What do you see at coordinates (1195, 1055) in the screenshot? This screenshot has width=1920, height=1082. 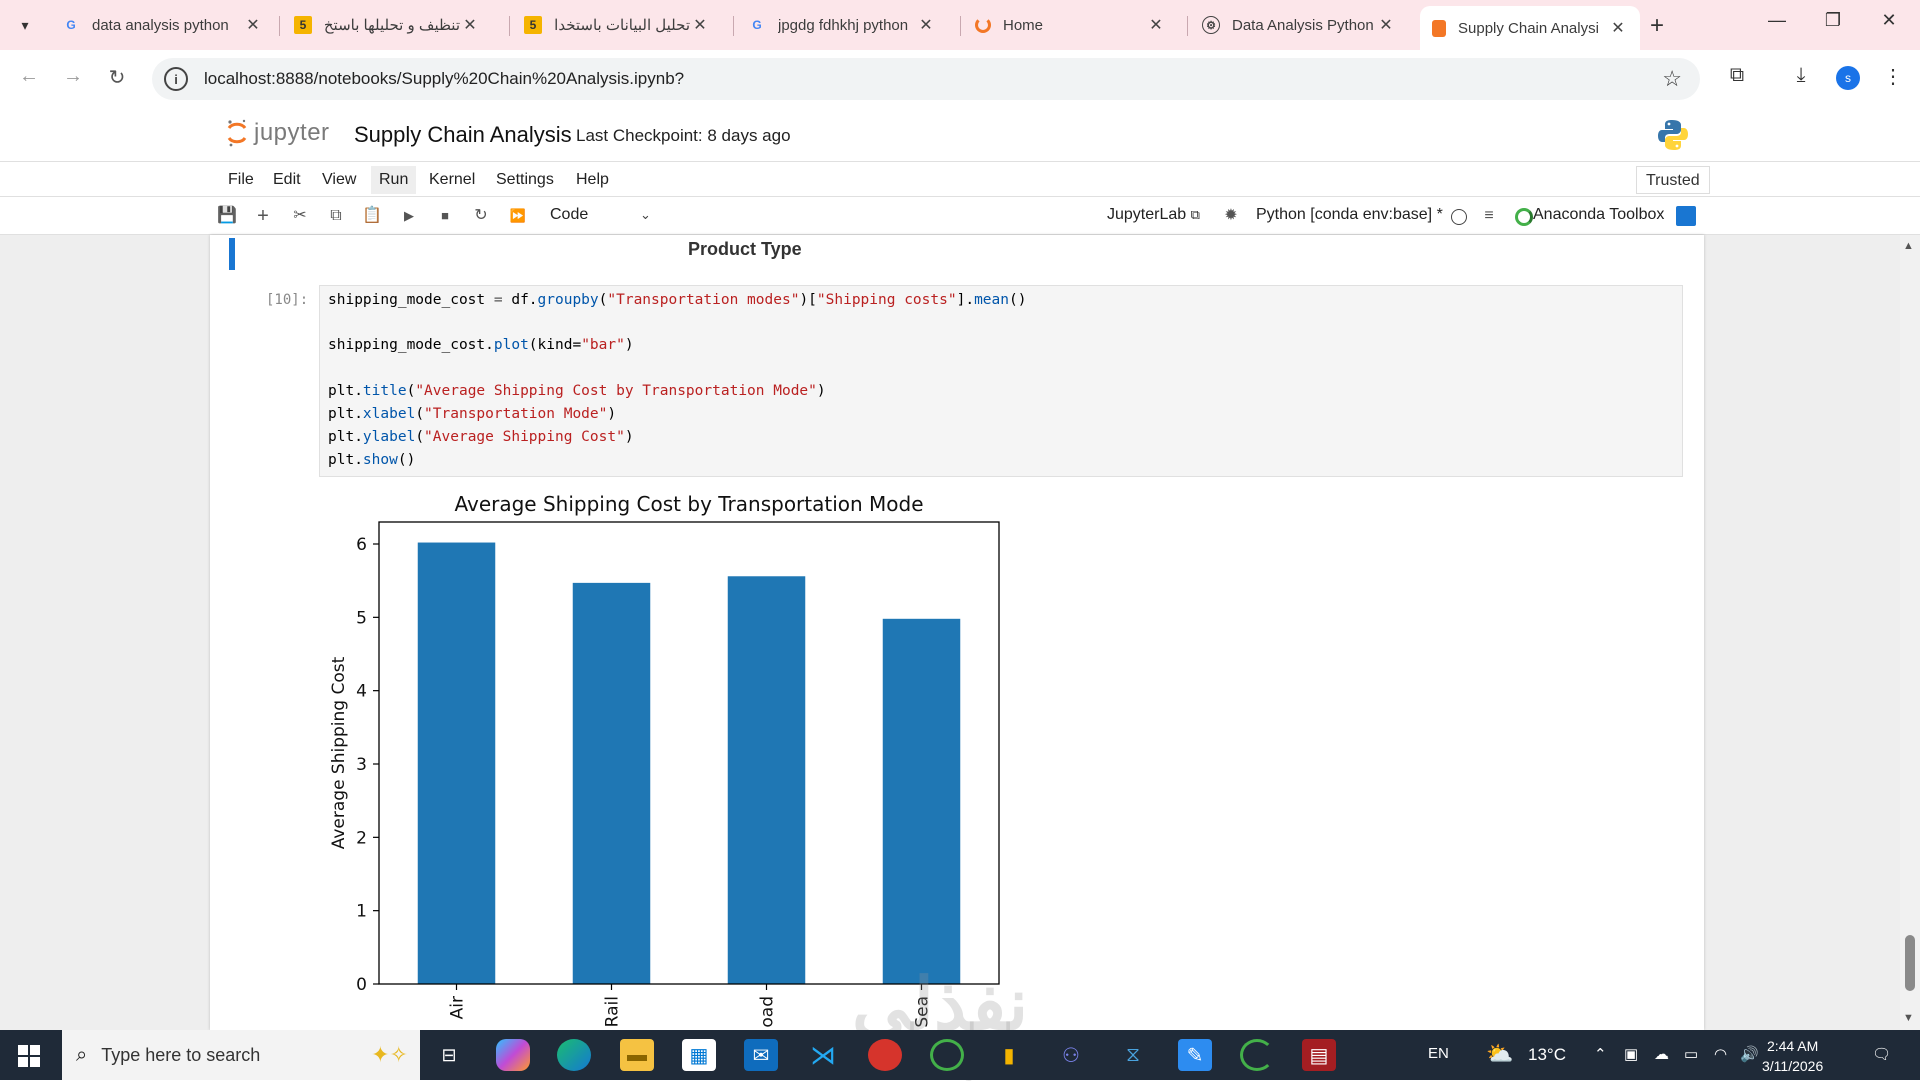 I see `paint-icon: ✎` at bounding box center [1195, 1055].